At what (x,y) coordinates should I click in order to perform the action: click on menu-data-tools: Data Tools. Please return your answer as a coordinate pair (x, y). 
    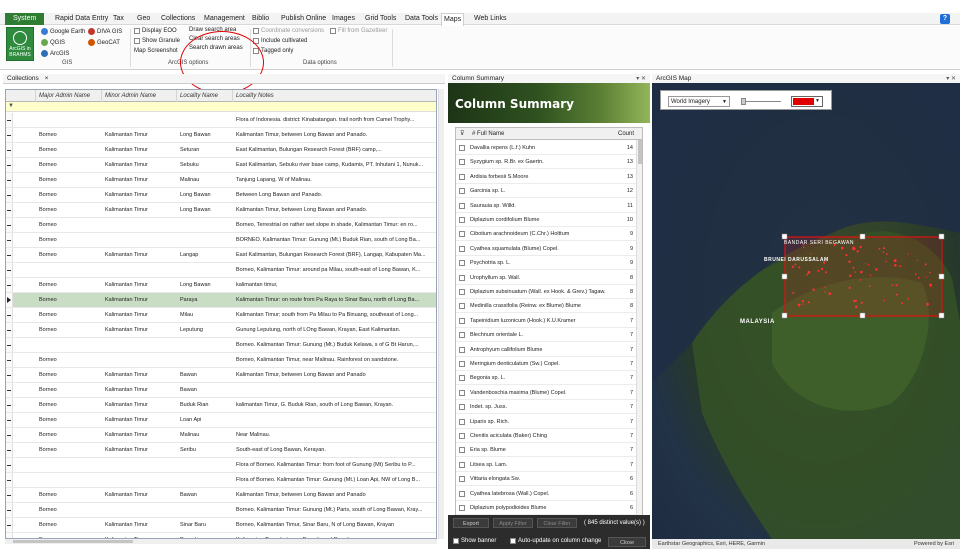
    Looking at the image, I should click on (421, 19).